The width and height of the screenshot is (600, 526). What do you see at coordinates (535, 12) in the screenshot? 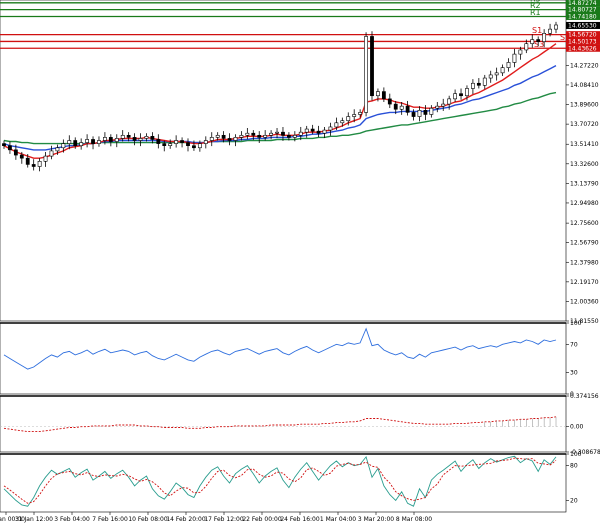
I see `level-label-r1: R1` at bounding box center [535, 12].